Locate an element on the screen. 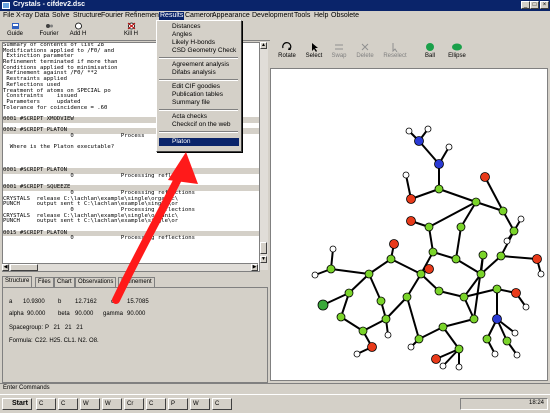 Image resolution: width=550 pixels, height=413 pixels. annotation-arrow is located at coordinates (155, 228).